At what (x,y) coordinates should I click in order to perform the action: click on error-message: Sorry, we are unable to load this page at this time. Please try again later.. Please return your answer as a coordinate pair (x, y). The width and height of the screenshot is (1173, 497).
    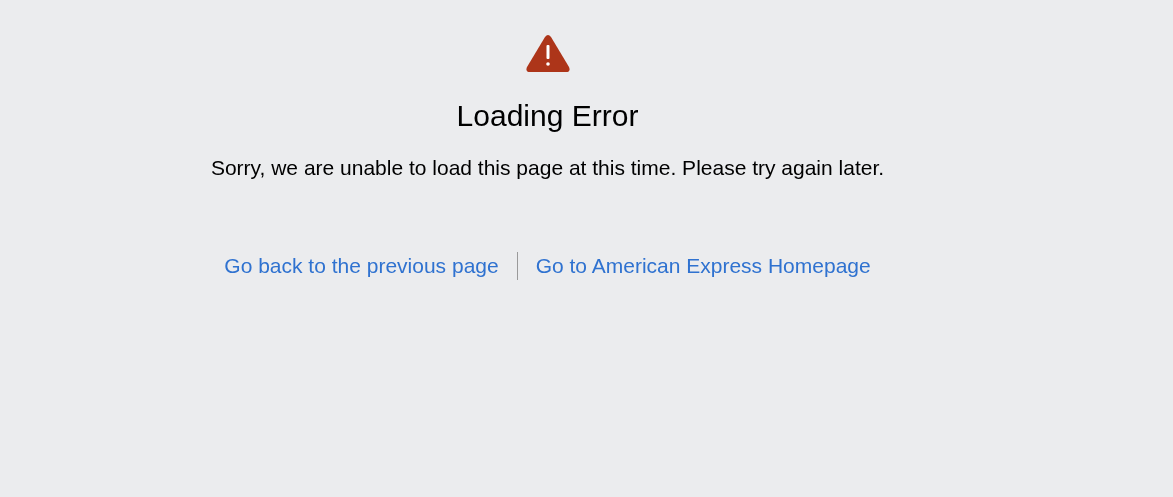
    Looking at the image, I should click on (547, 168).